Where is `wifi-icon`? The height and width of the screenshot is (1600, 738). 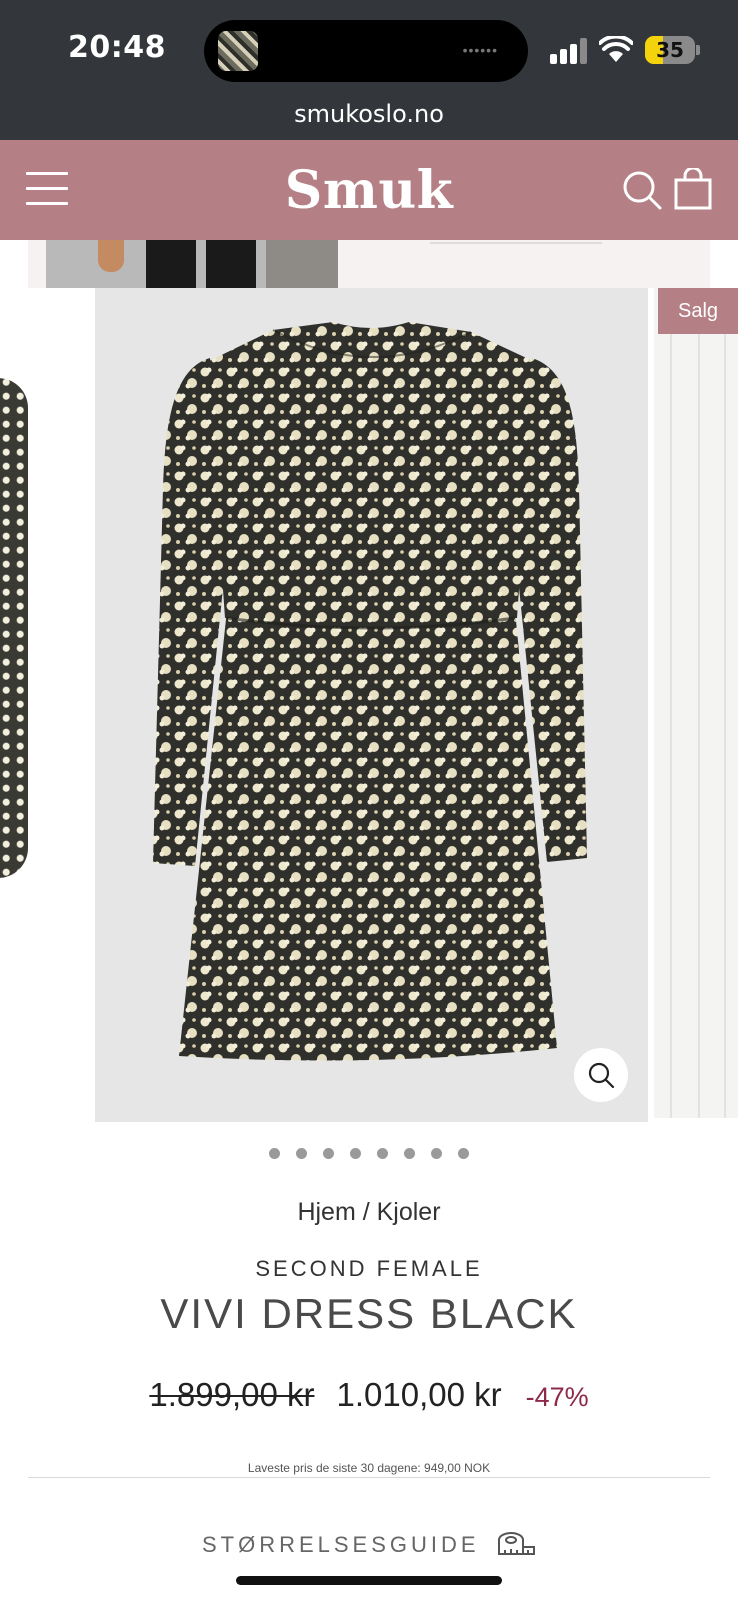 wifi-icon is located at coordinates (616, 49).